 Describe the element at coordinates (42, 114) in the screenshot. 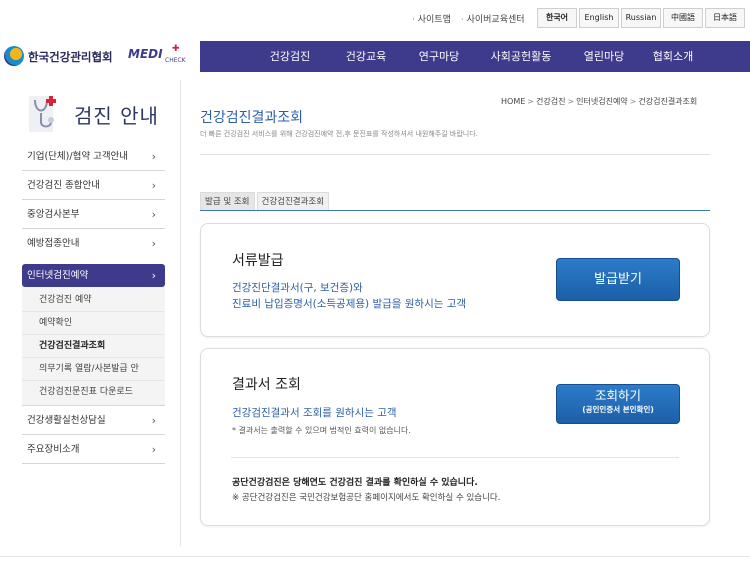

I see `doctor-stethoscope-icon` at that location.